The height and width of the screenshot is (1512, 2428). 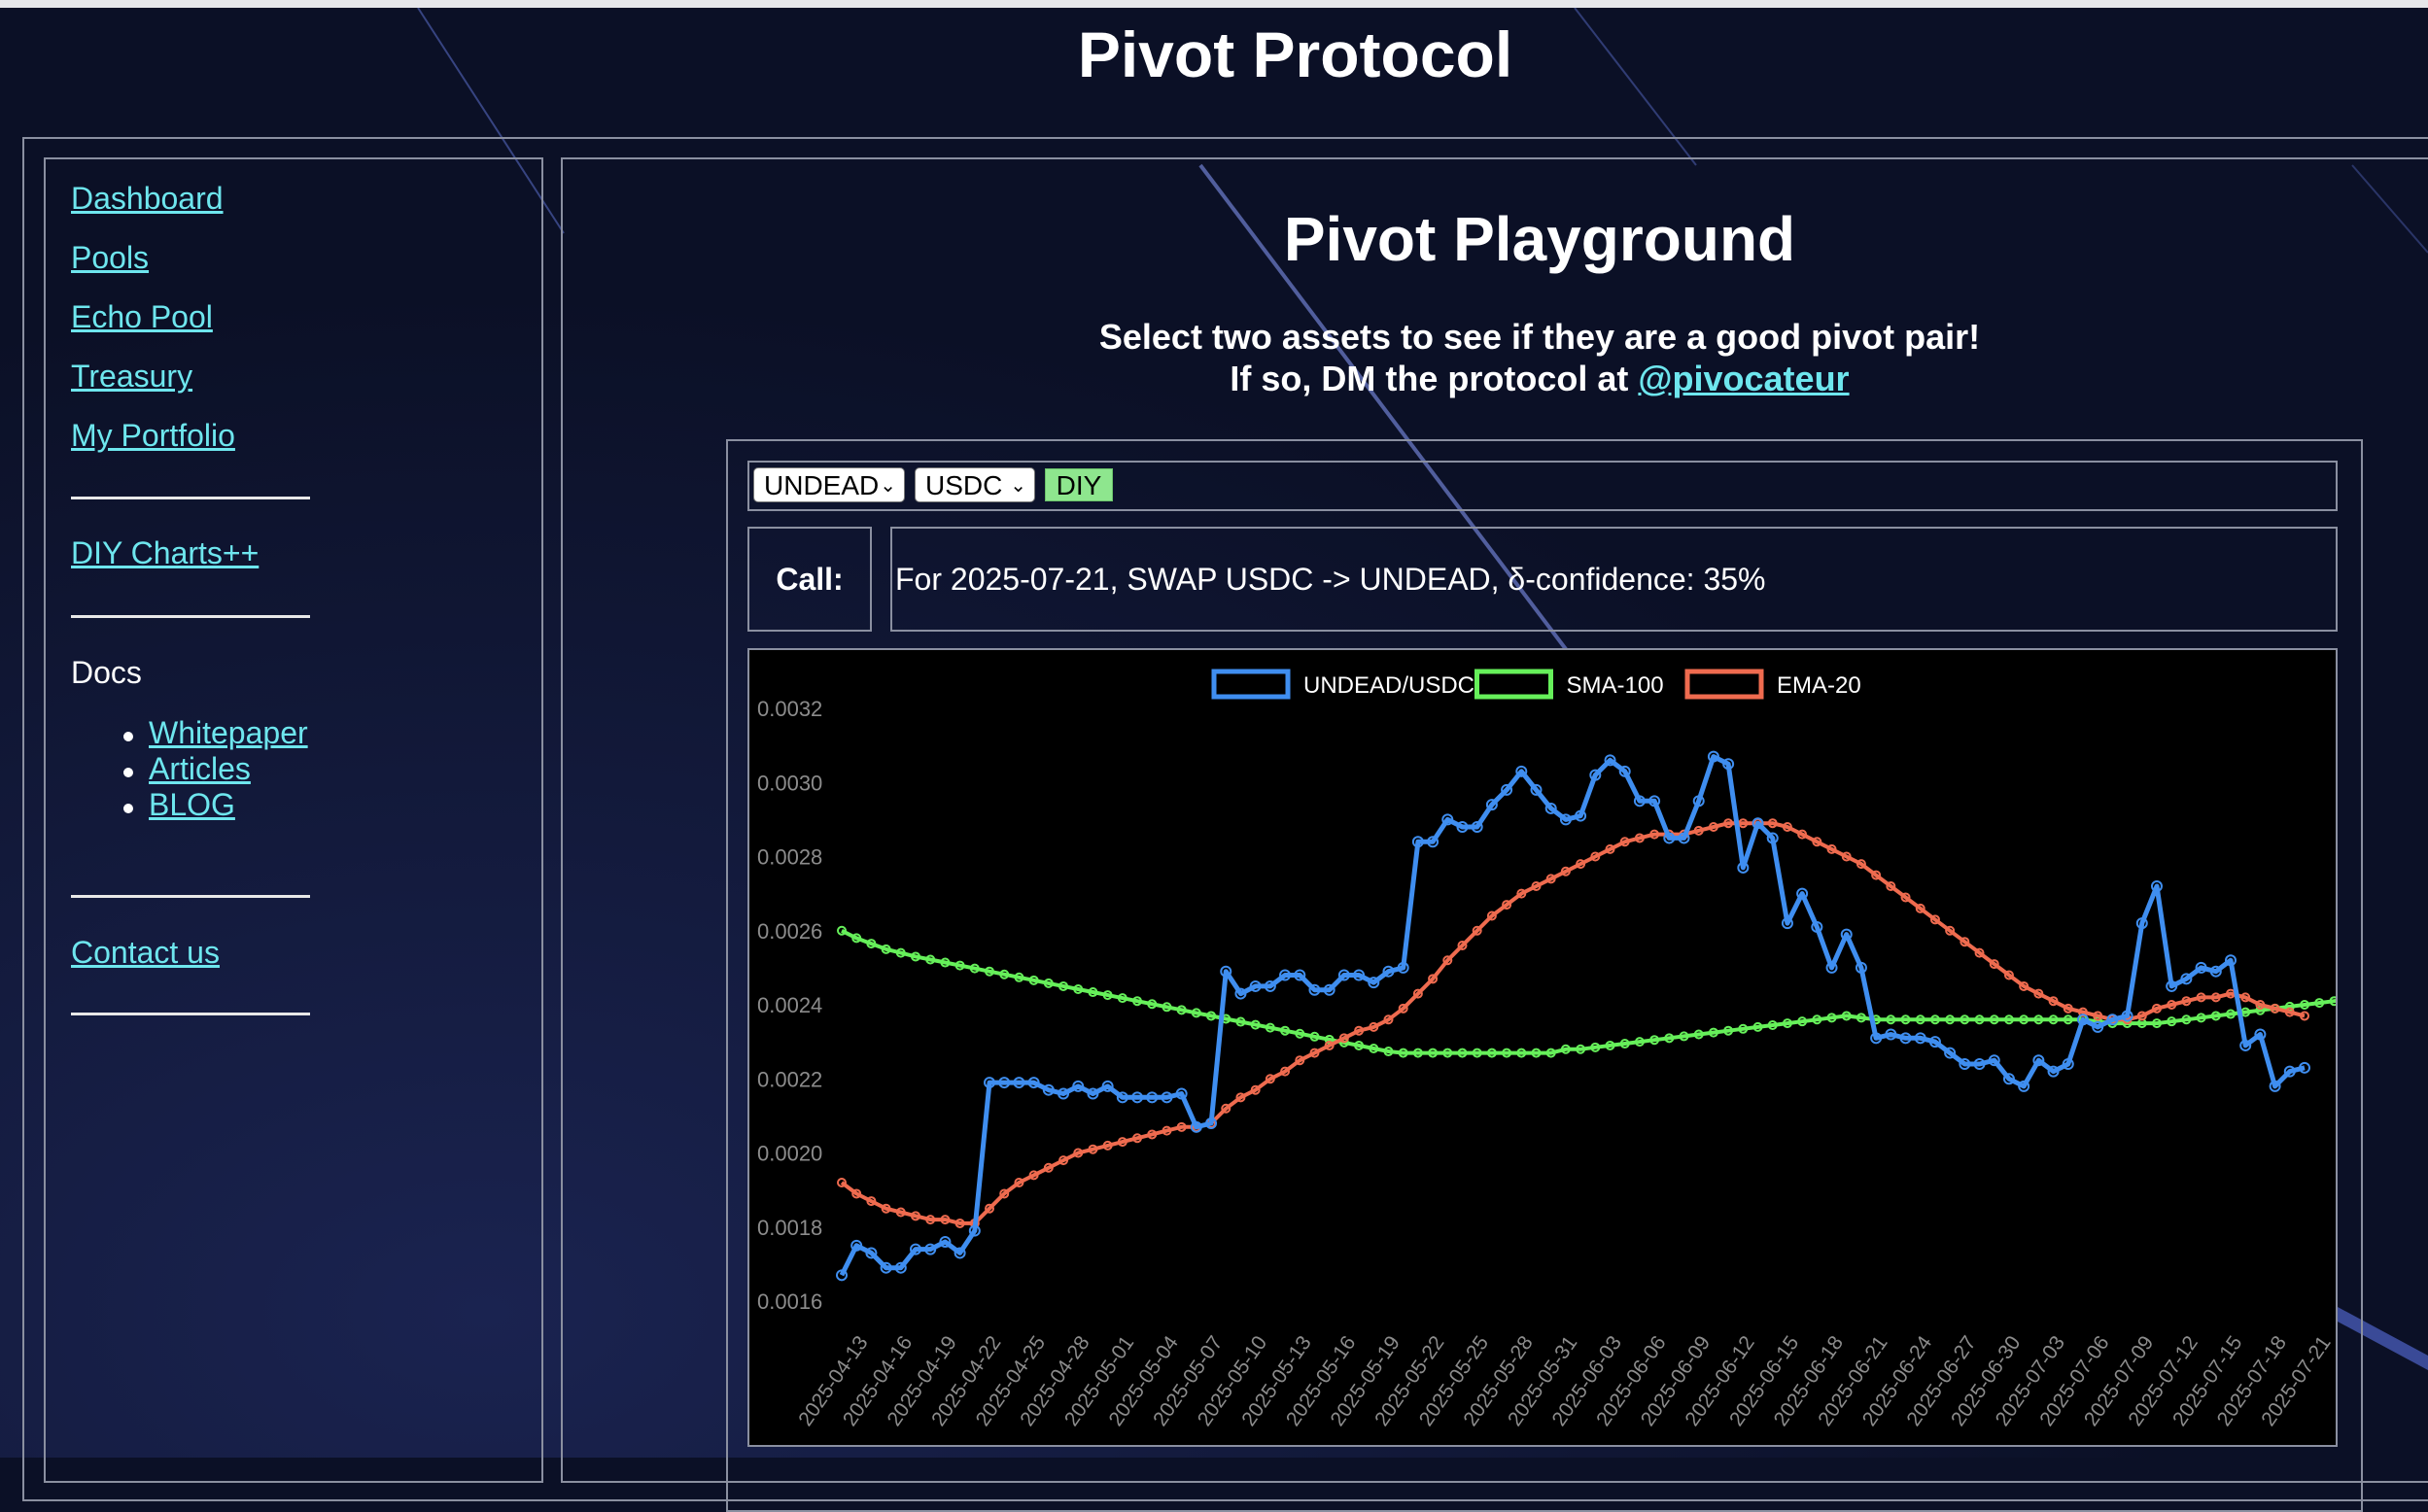 I want to click on call-label: Call:, so click(x=810, y=579).